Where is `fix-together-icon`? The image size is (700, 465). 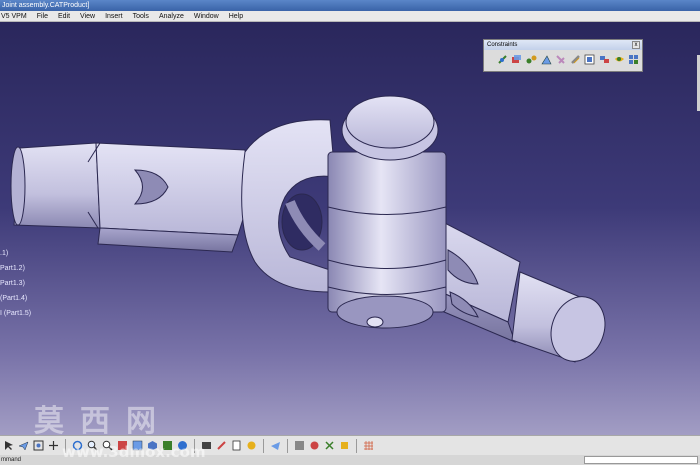 fix-together-icon is located at coordinates (575, 59).